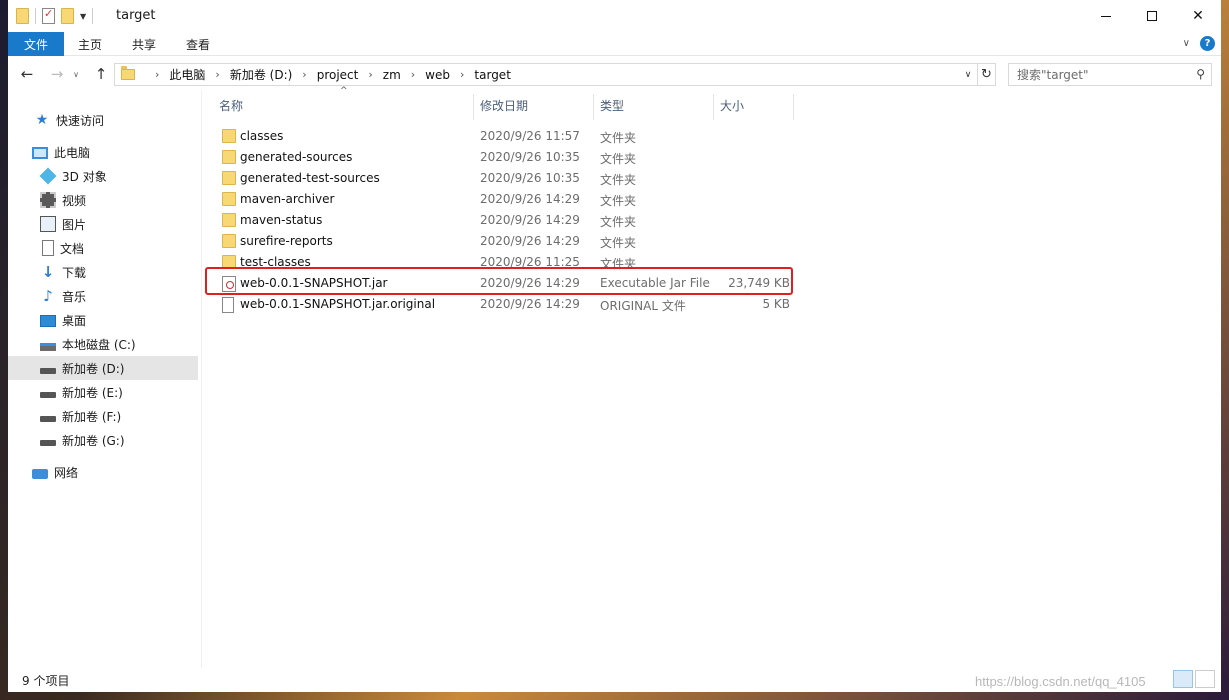  Describe the element at coordinates (48, 248) in the screenshot. I see `document-icon` at that location.